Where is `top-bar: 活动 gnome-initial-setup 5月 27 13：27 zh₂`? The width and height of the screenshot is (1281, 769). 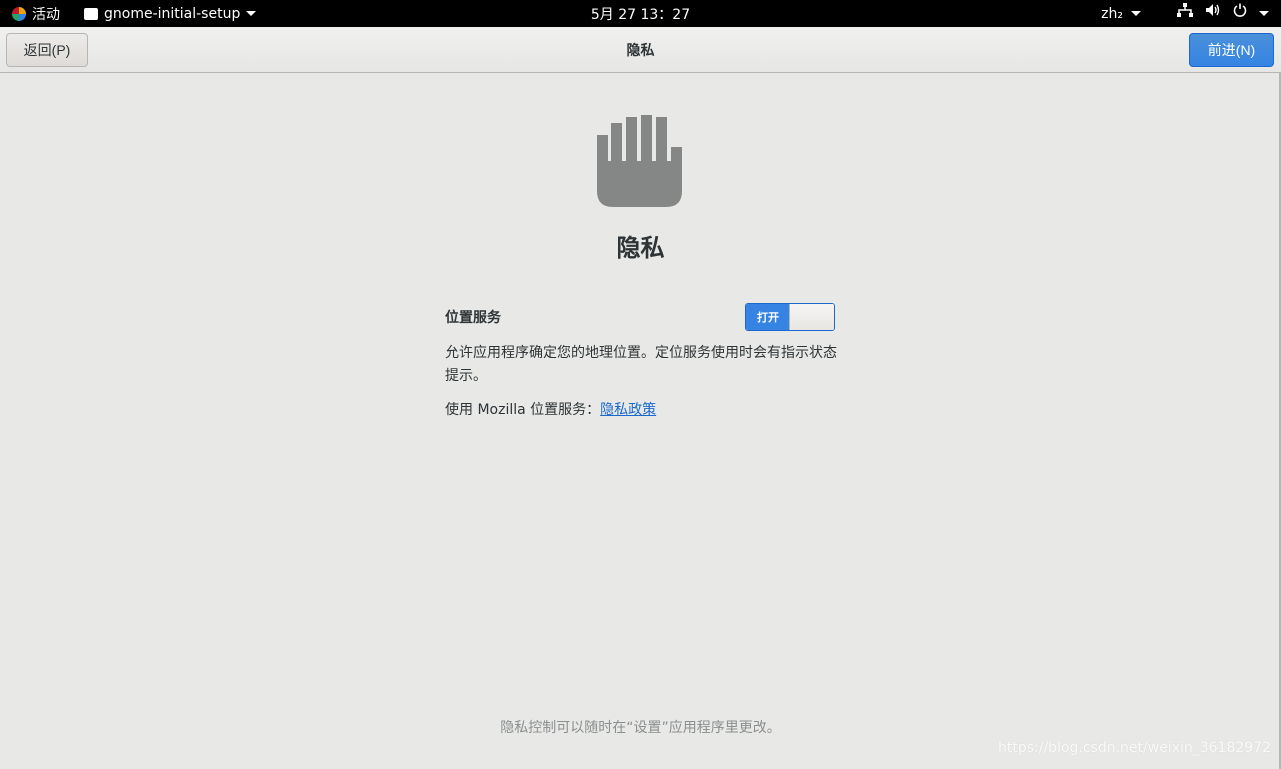
top-bar: 活动 gnome-initial-setup 5月 27 13：27 zh₂ is located at coordinates (640, 13).